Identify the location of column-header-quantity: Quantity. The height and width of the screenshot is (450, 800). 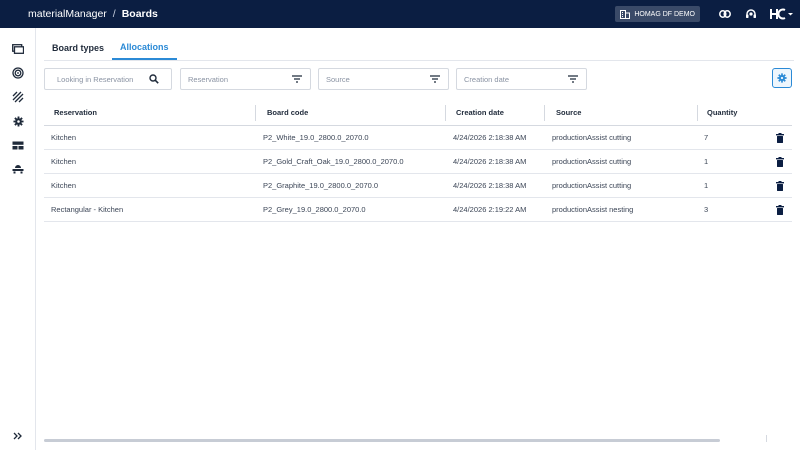
(722, 113).